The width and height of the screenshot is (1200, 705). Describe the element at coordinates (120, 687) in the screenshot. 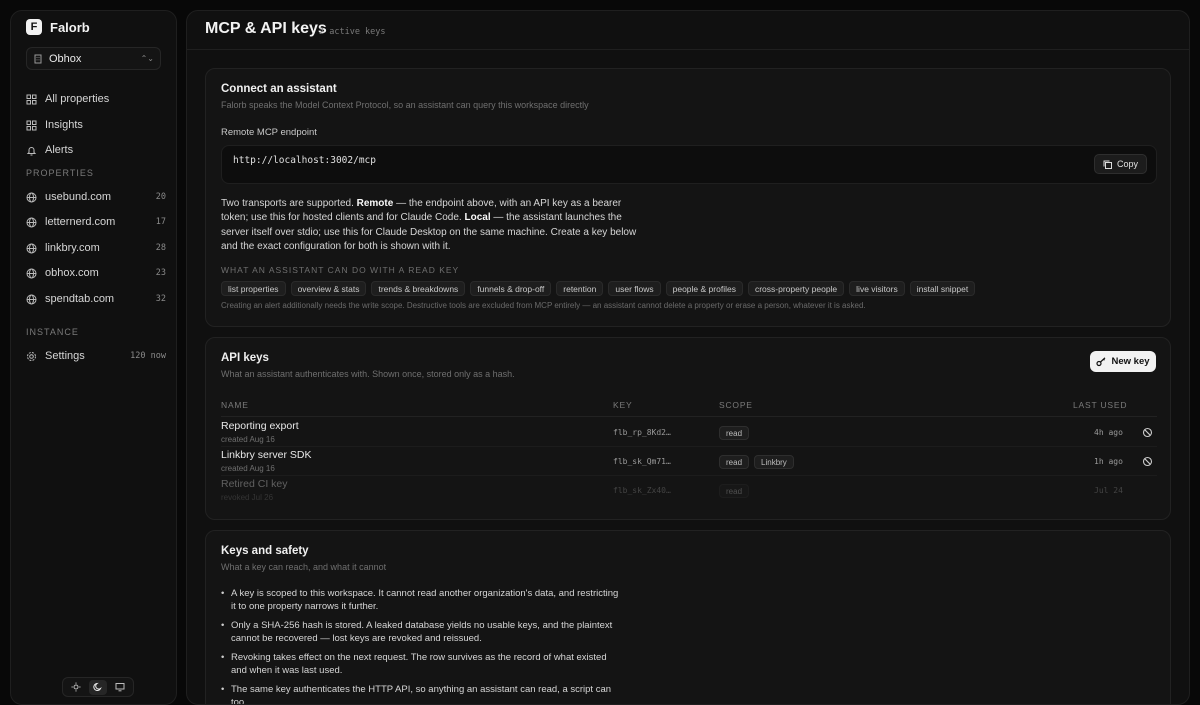

I see `theme-system-button` at that location.